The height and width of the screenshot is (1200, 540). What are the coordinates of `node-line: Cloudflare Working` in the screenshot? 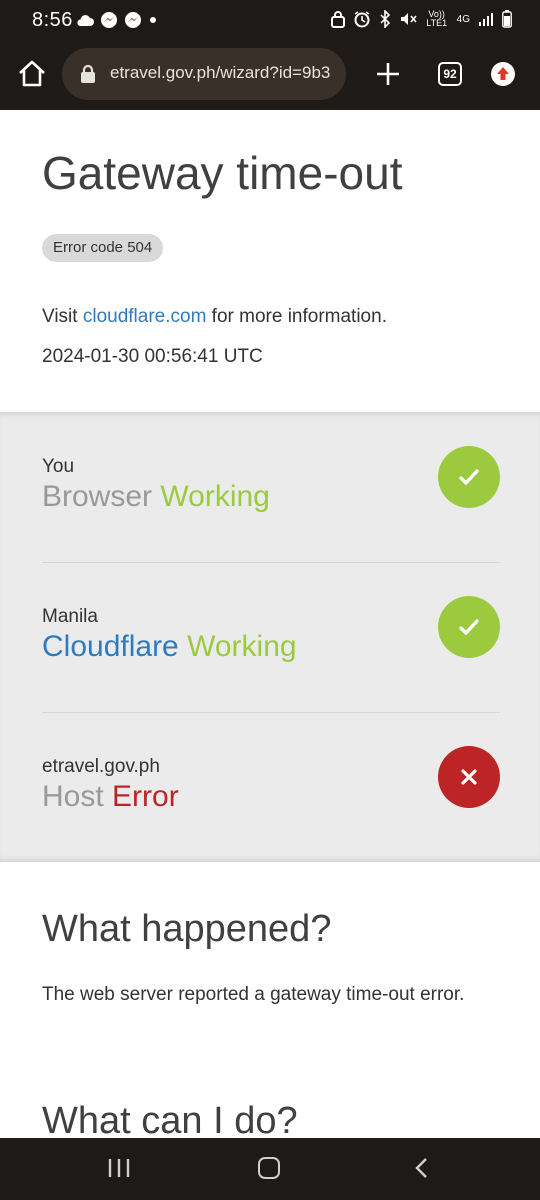 It's located at (169, 647).